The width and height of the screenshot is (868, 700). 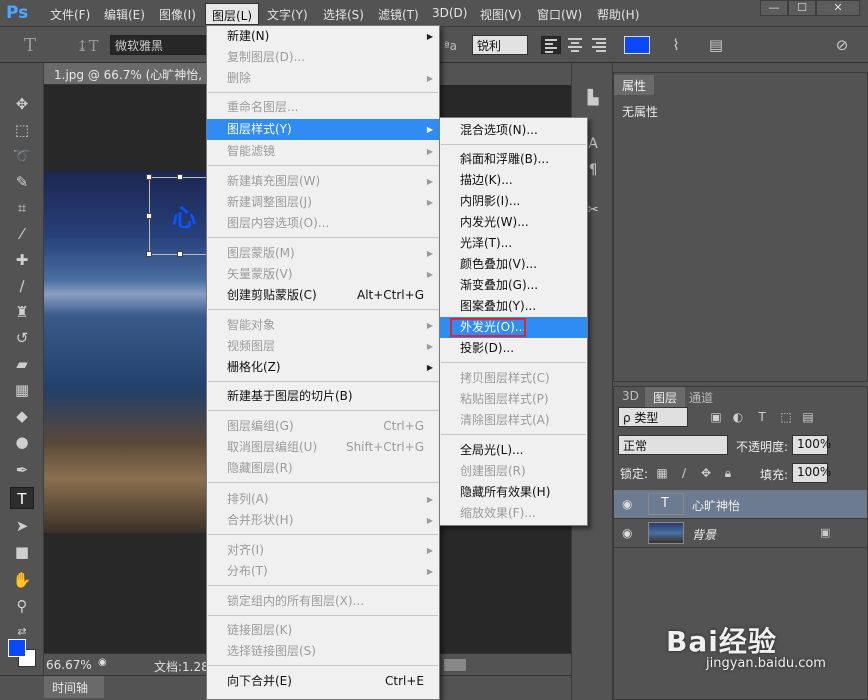 I want to click on menu-item-new-layer-slice: 新建基于图层的切片(B), so click(x=323, y=396).